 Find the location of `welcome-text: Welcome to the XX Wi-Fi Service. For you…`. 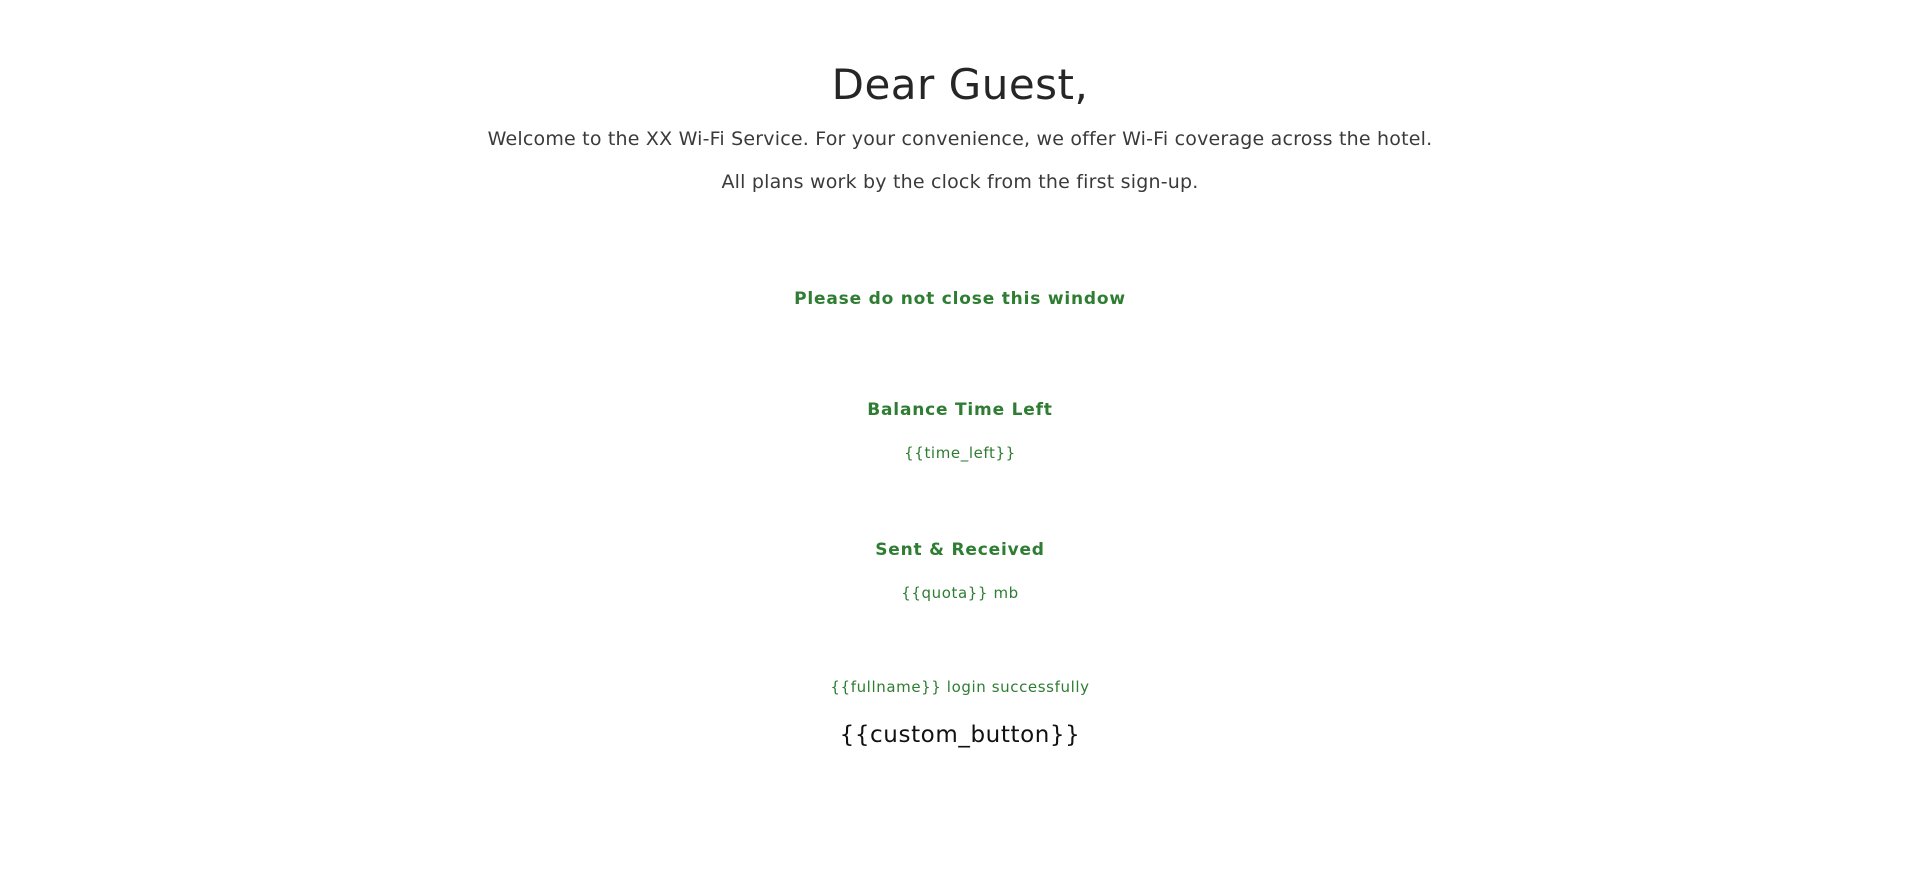

welcome-text: Welcome to the XX Wi-Fi Service. For you… is located at coordinates (960, 139).